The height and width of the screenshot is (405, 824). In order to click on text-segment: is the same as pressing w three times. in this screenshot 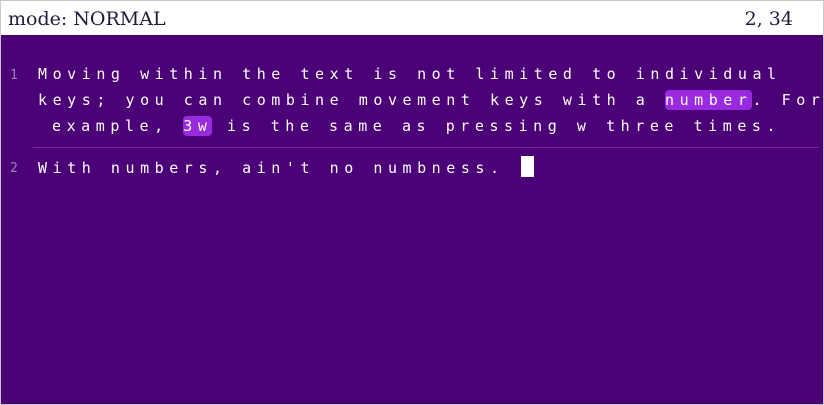, I will do `click(497, 126)`.